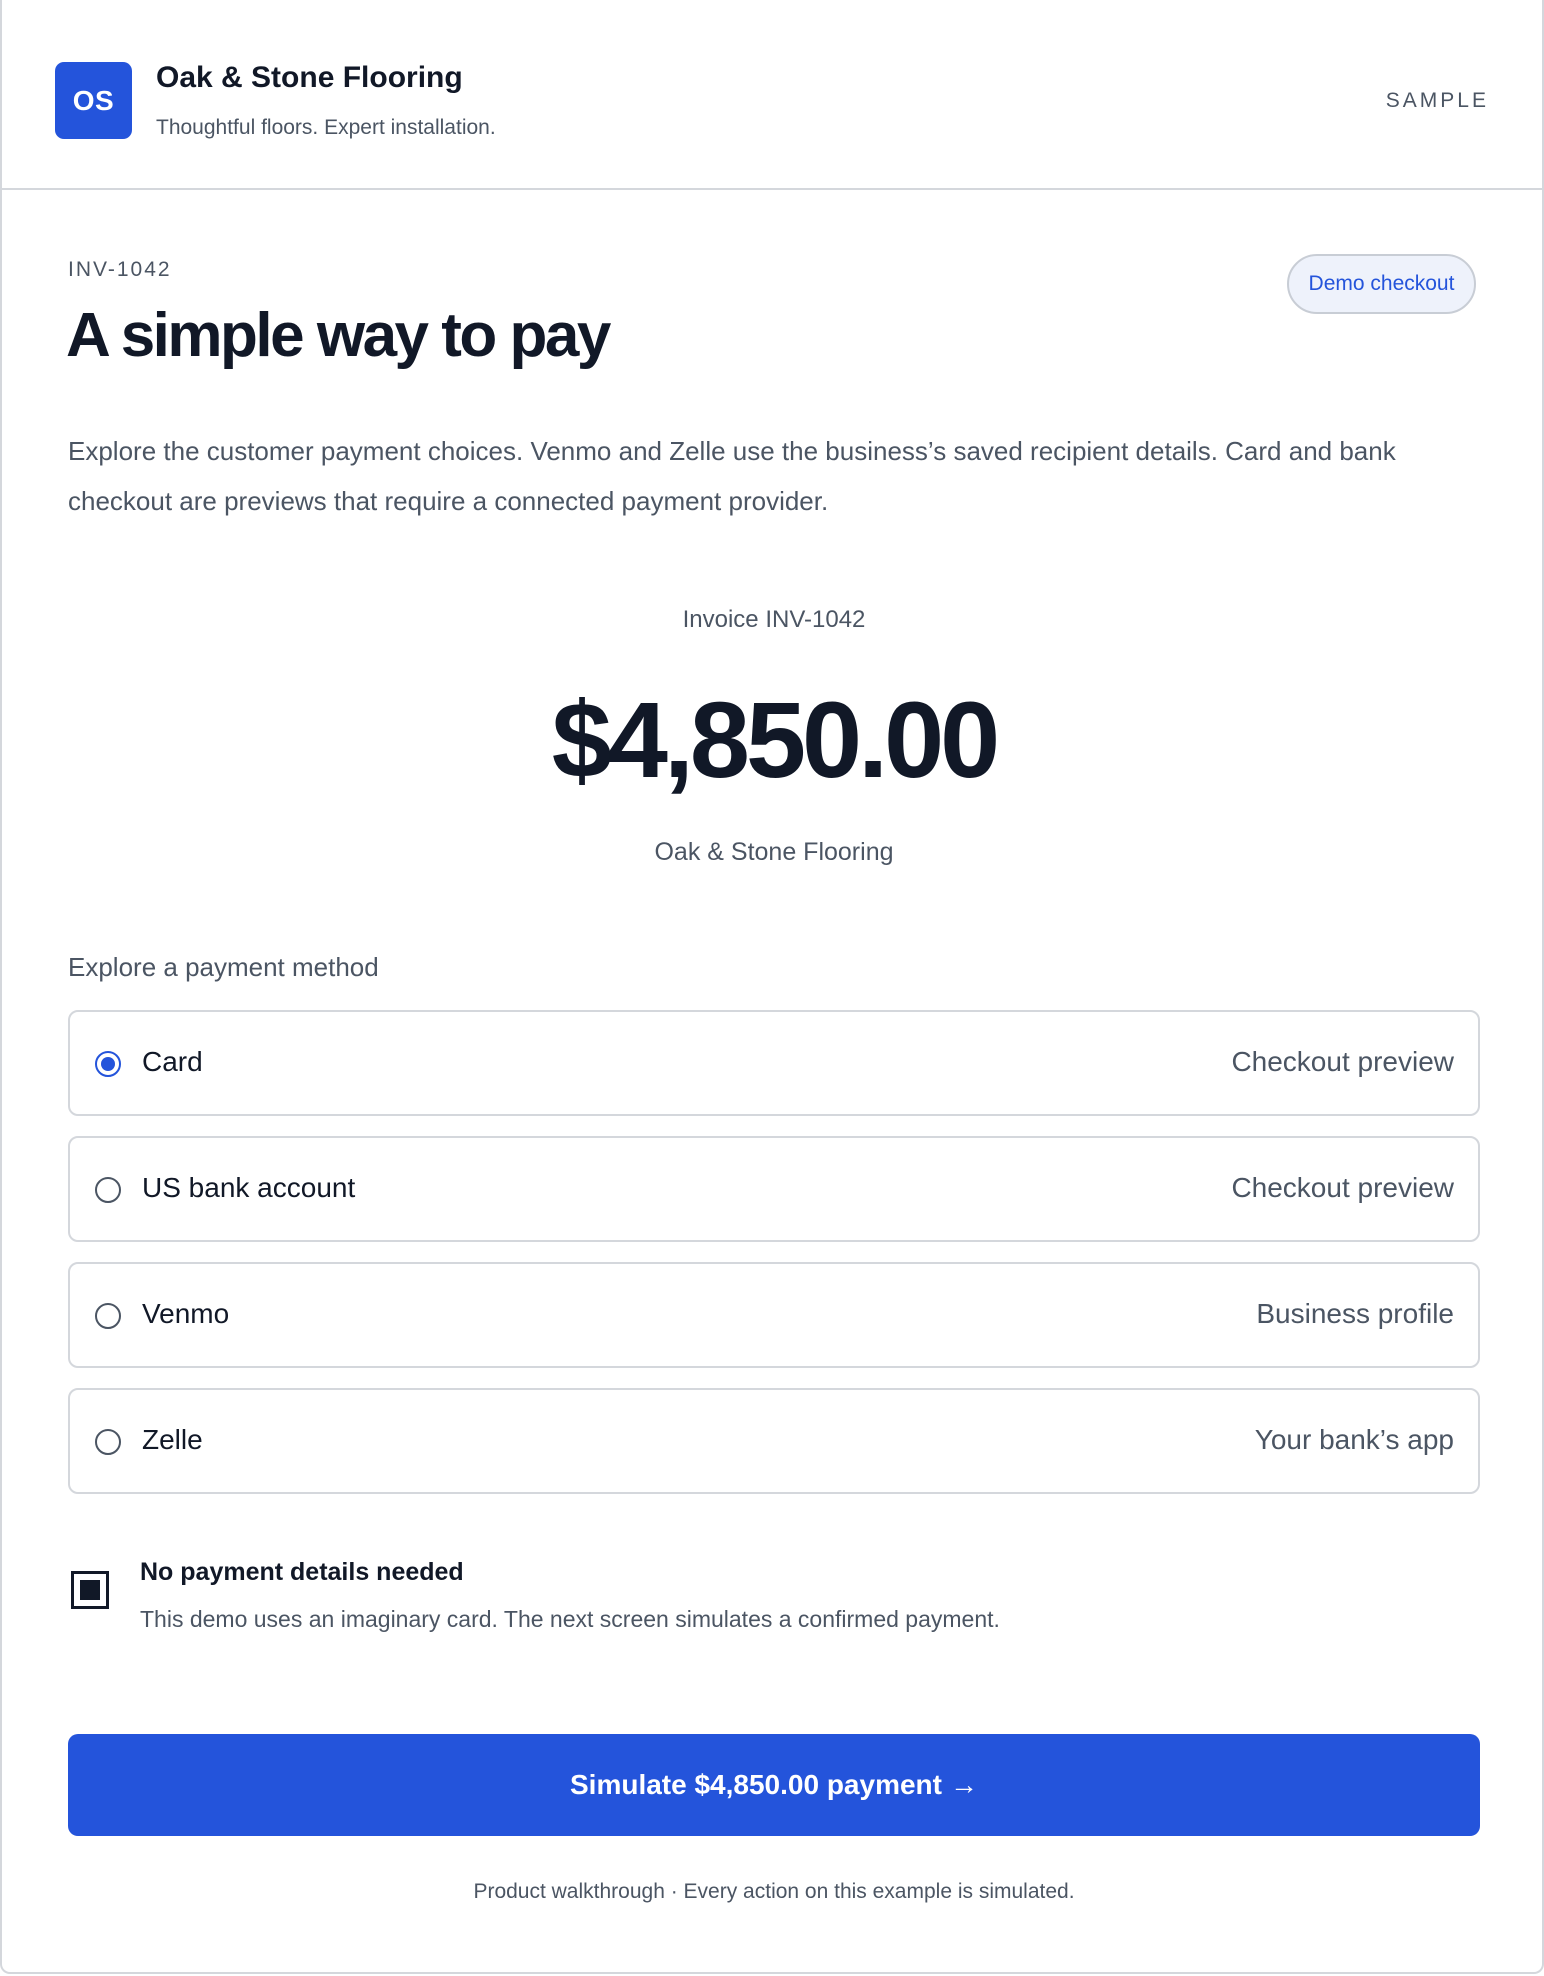 This screenshot has width=1544, height=1976. I want to click on payment-method-label: Card, so click(172, 1061).